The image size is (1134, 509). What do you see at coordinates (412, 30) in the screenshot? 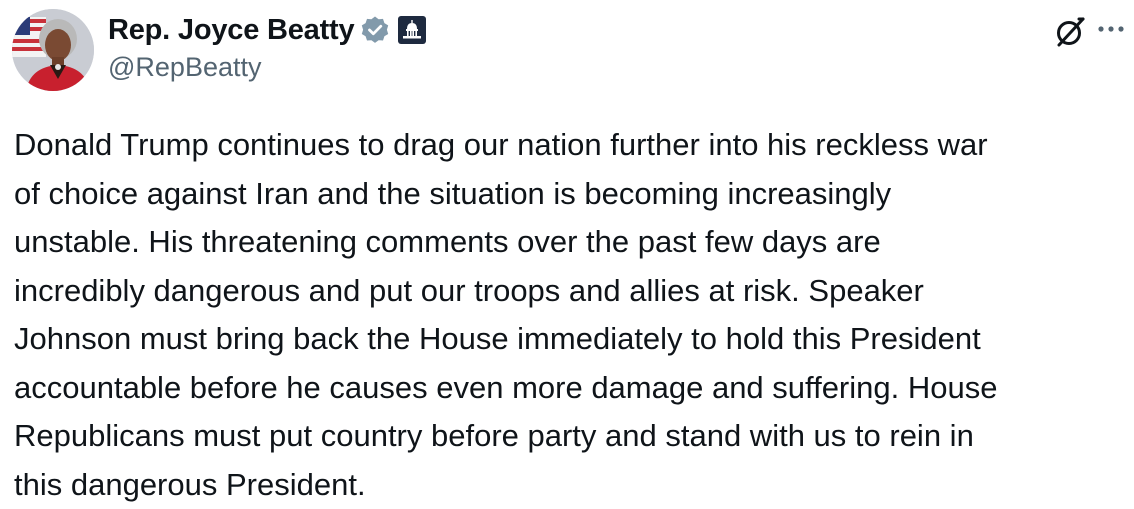
I see `capitol-building-icon` at bounding box center [412, 30].